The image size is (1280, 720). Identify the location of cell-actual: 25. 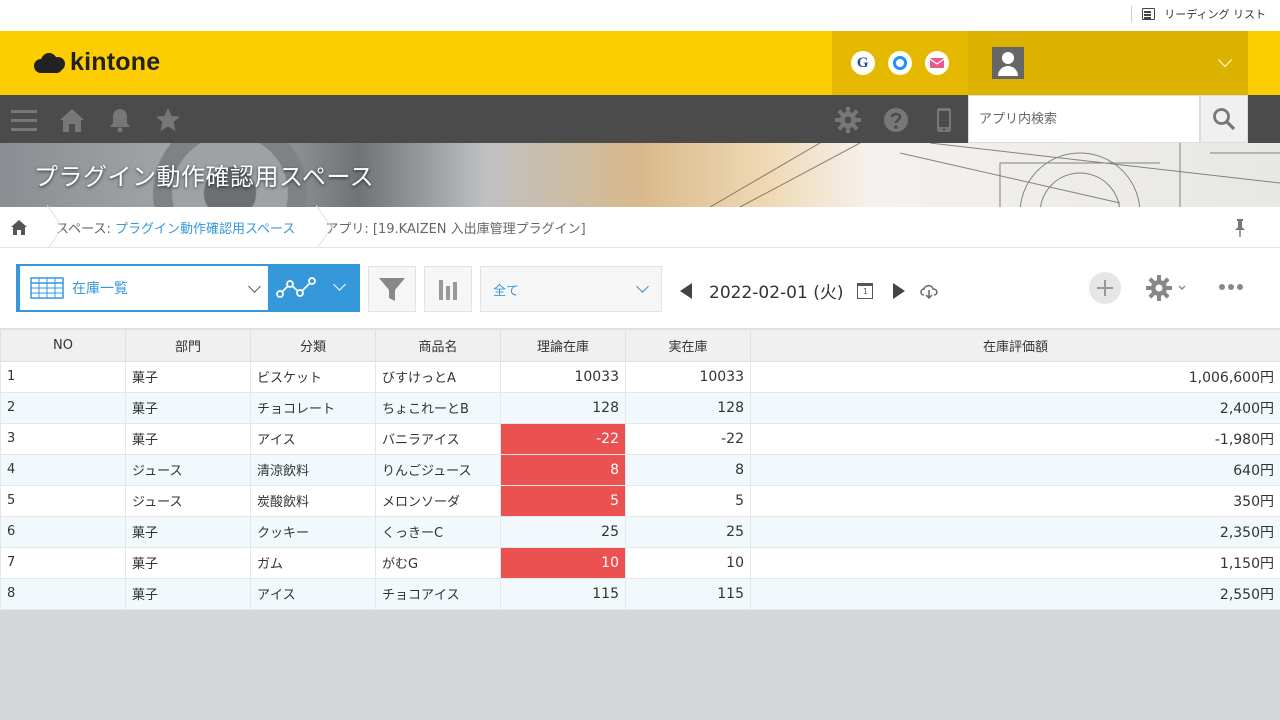
(688, 531).